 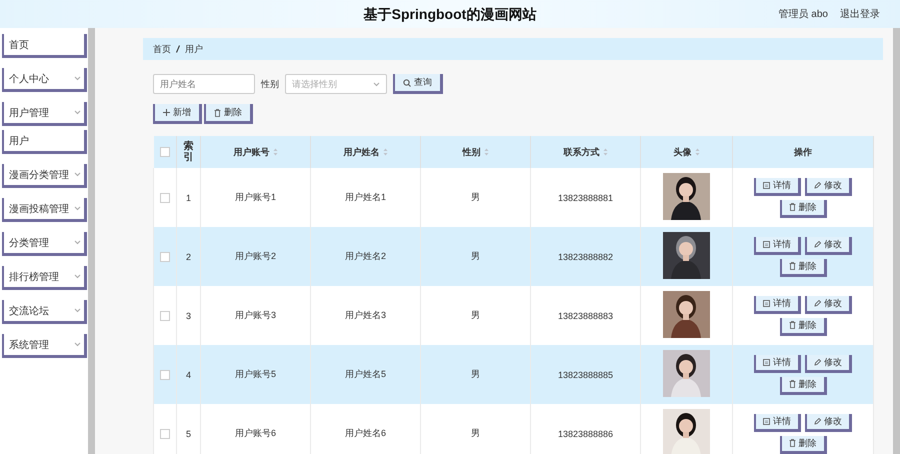 I want to click on menu-item: 首页, so click(x=44, y=46).